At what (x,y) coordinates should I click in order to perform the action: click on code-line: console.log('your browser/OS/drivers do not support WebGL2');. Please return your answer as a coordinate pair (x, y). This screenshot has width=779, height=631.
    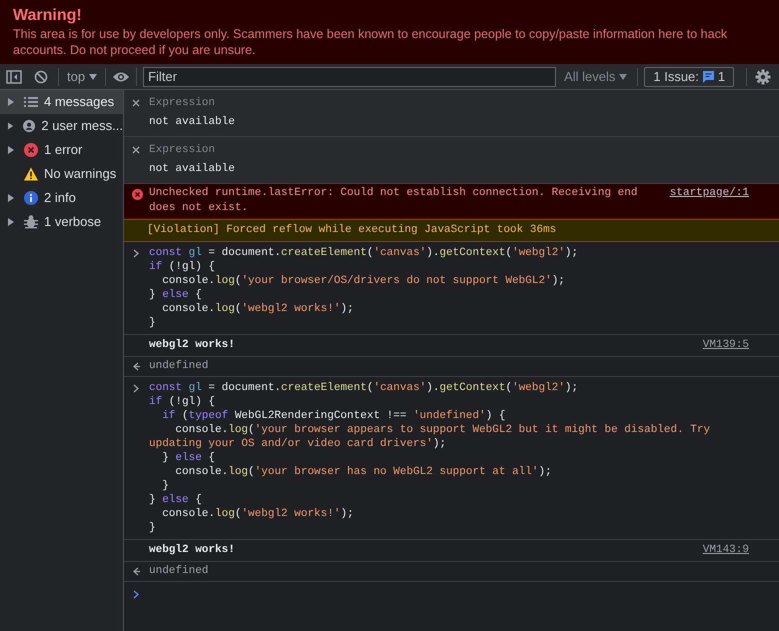
    Looking at the image, I should click on (363, 281).